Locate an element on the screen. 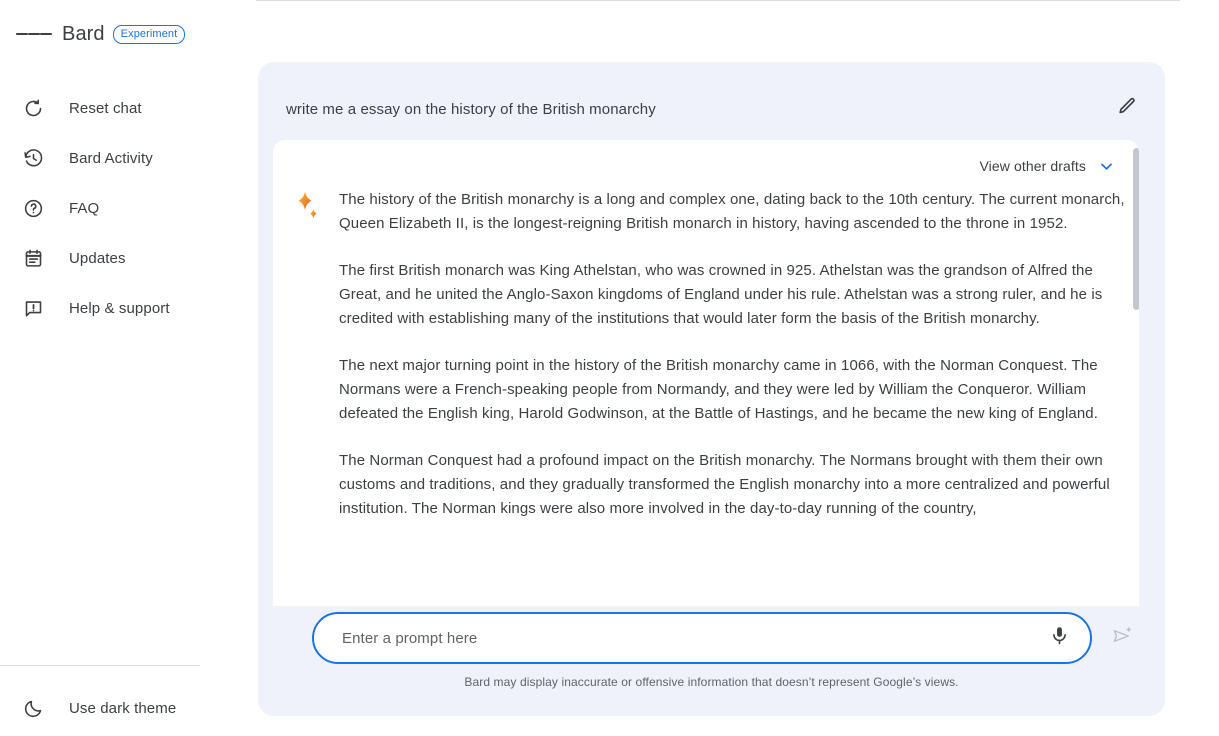  prompt-input-box is located at coordinates (702, 638).